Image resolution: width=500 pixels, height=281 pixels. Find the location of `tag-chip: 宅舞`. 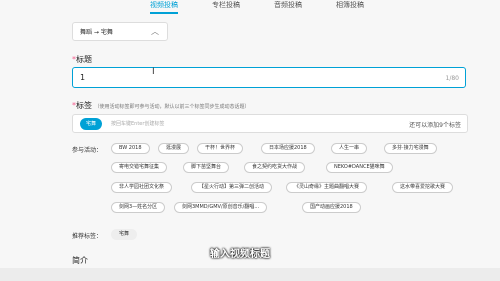

tag-chip: 宅舞 is located at coordinates (91, 124).